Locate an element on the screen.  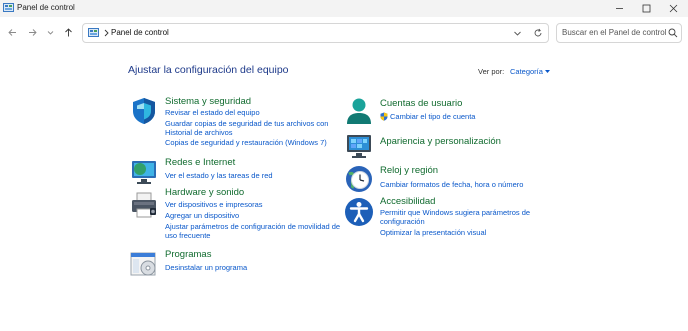
uac-shield-icon is located at coordinates (384, 116).